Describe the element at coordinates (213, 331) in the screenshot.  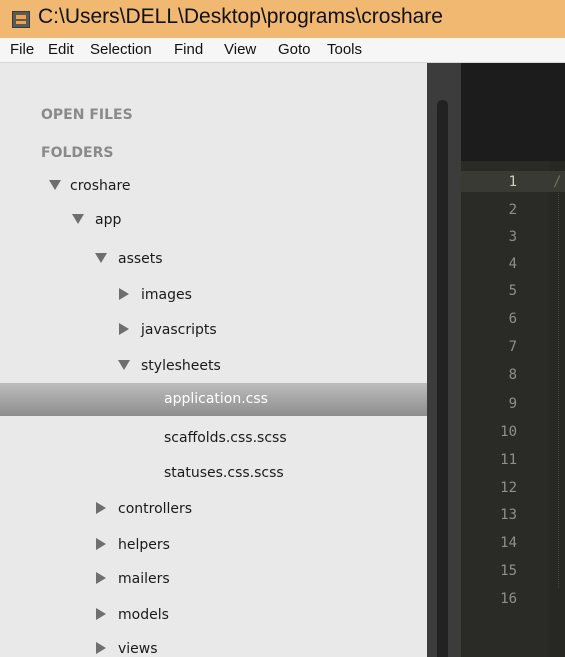
I see `tree-item-javascripts: javascripts` at that location.